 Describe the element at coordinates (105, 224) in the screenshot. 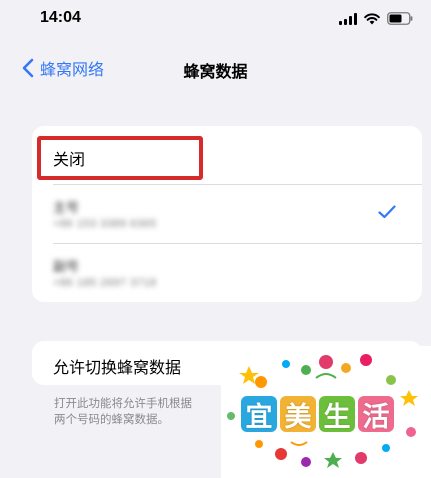

I see `sim-number: +86 153 3389 6365` at that location.